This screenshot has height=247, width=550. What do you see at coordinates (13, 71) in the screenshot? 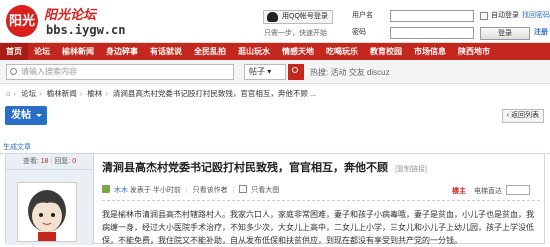
I see `search-icon` at bounding box center [13, 71].